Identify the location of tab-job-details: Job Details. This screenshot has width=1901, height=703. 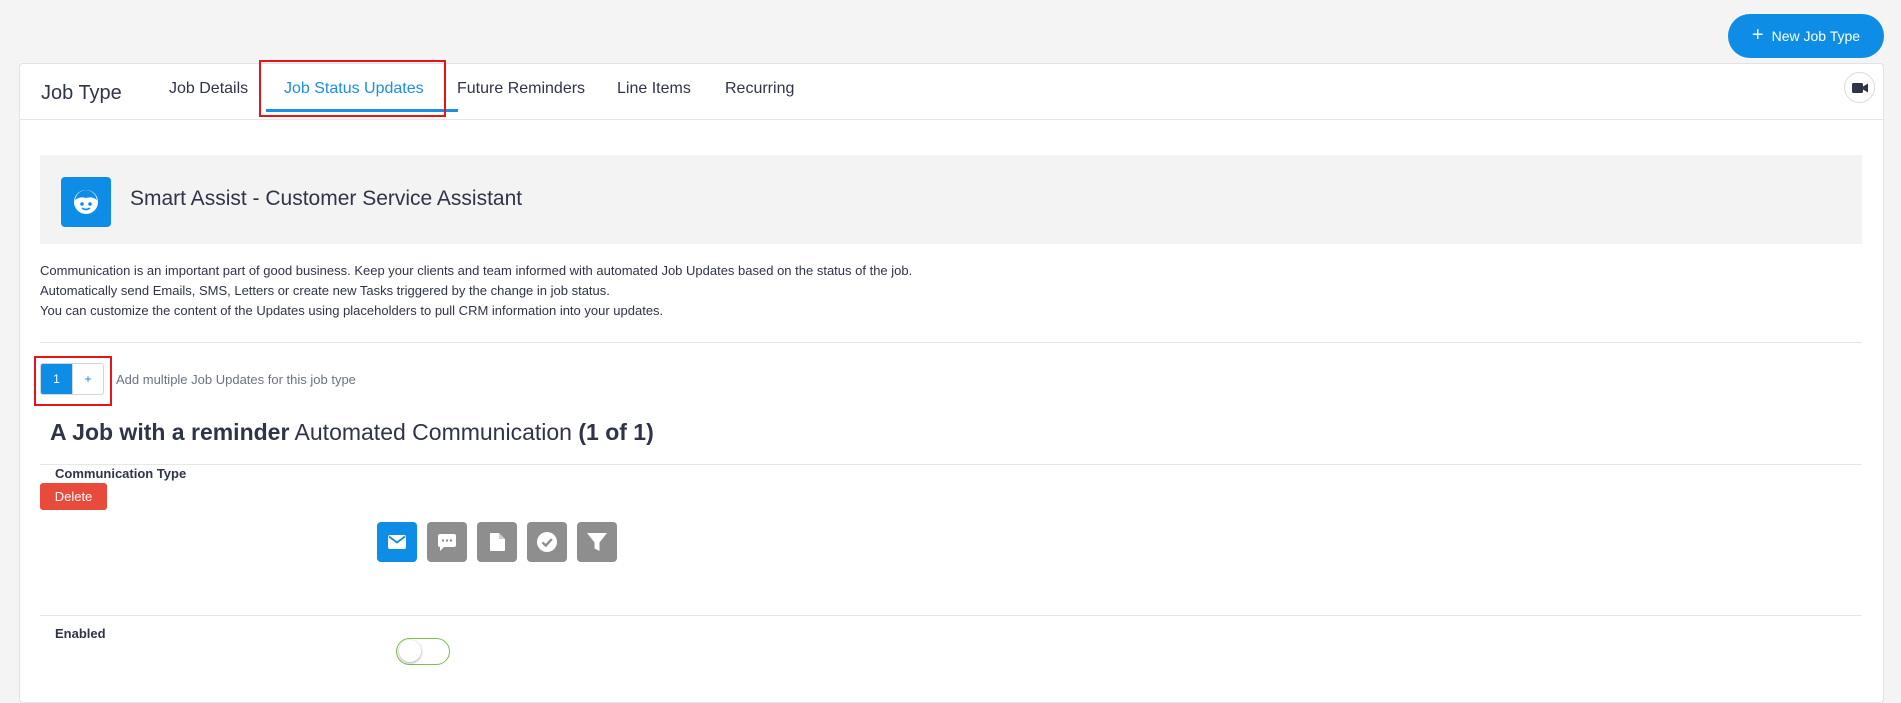
(208, 89).